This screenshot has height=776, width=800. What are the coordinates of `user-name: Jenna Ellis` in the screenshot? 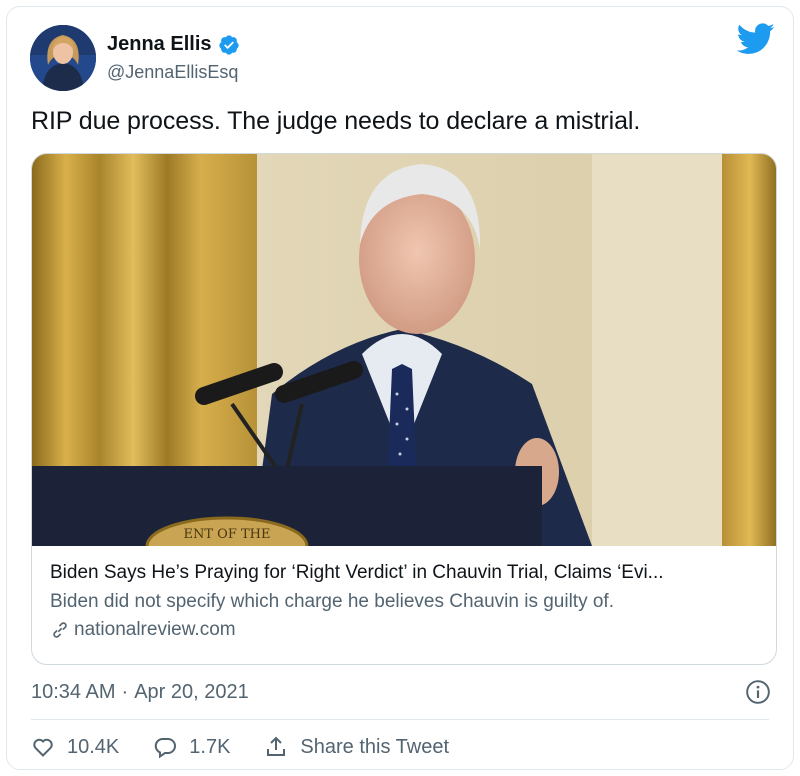 It's located at (173, 44).